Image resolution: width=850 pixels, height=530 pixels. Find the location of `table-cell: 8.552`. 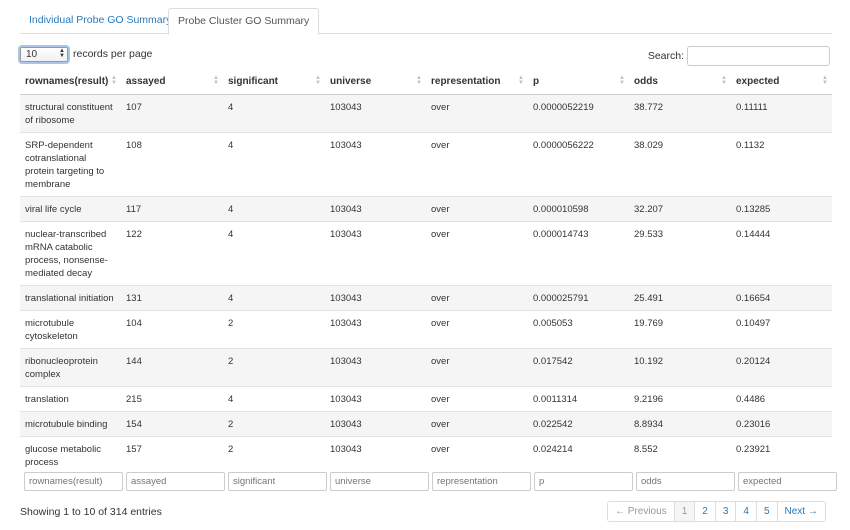

table-cell: 8.552 is located at coordinates (680, 454).